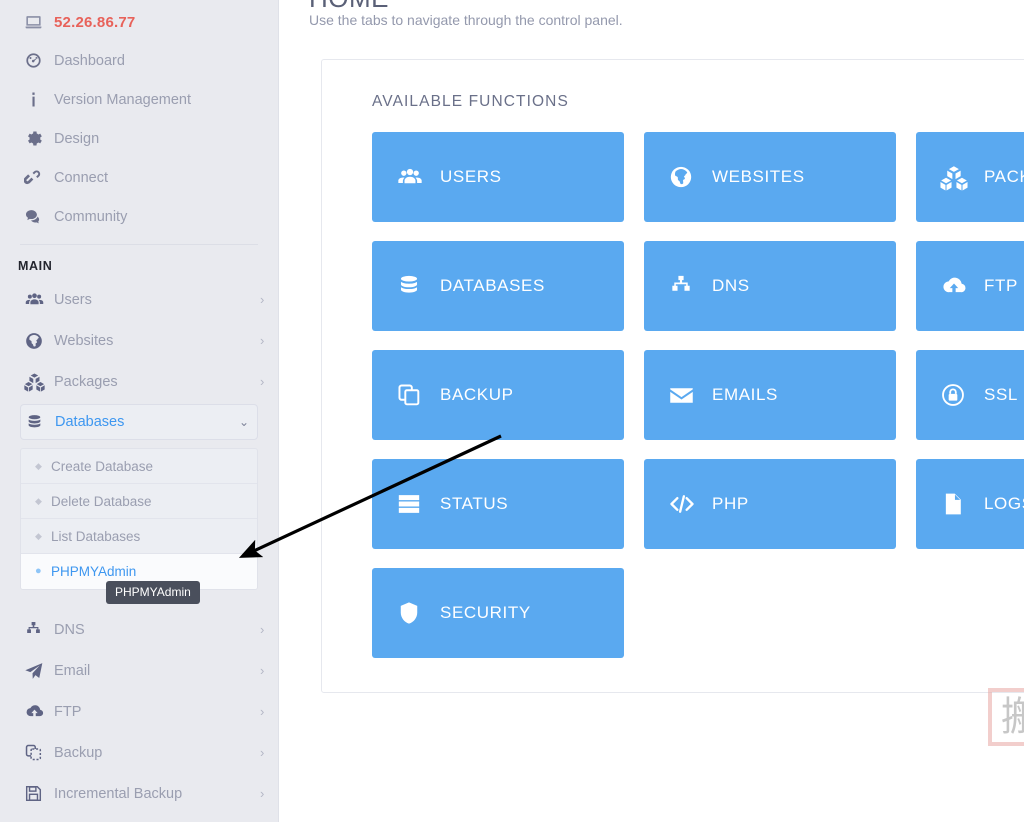 This screenshot has height=822, width=1024. What do you see at coordinates (81, 177) in the screenshot?
I see `sidebar-item-label: Connect` at bounding box center [81, 177].